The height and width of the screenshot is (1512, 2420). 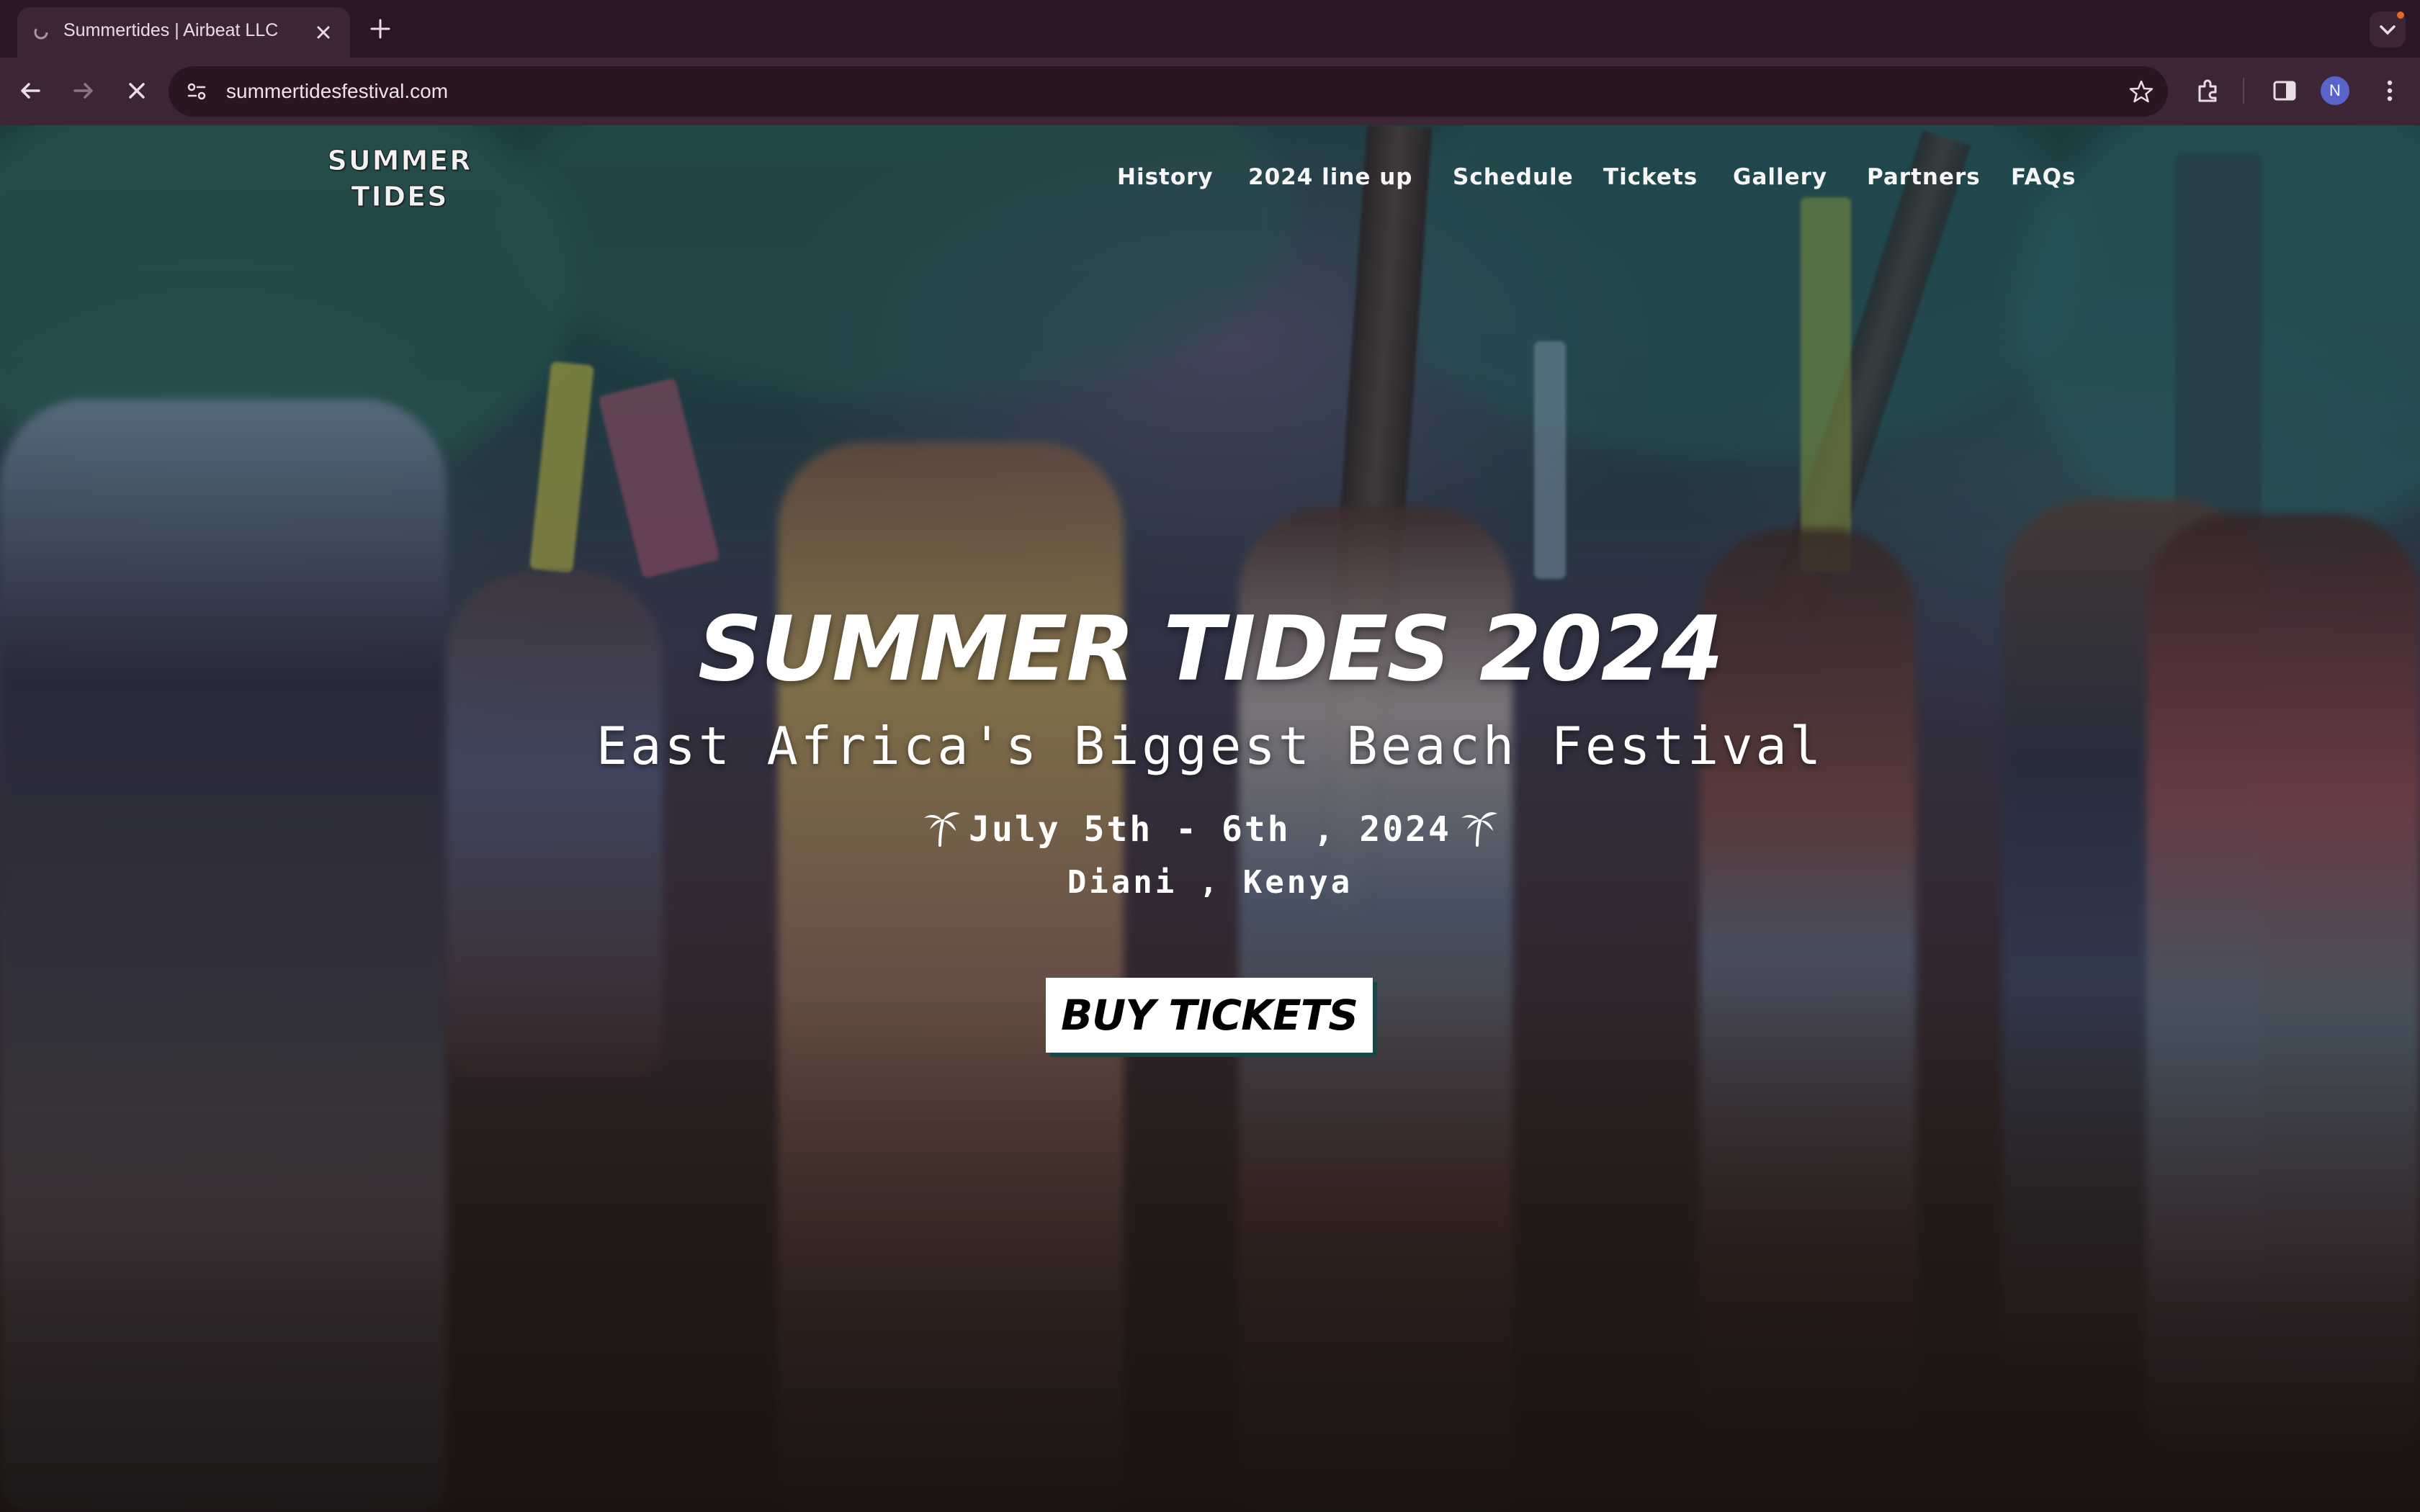 What do you see at coordinates (1165, 177) in the screenshot?
I see `nav-history: History` at bounding box center [1165, 177].